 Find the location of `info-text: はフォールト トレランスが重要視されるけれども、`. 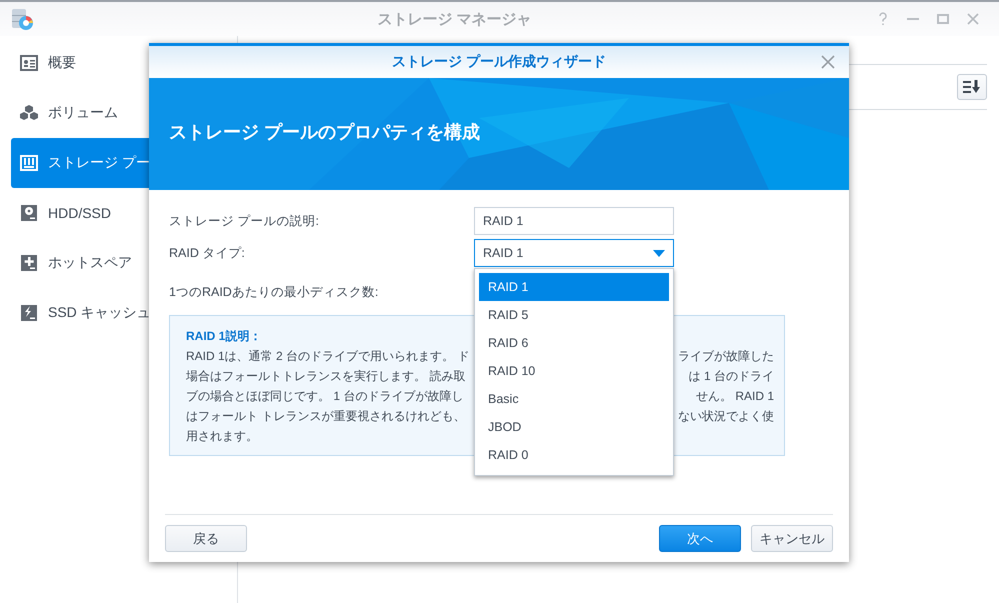

info-text: はフォールト トレランスが重要視されるけれども、 is located at coordinates (326, 416).